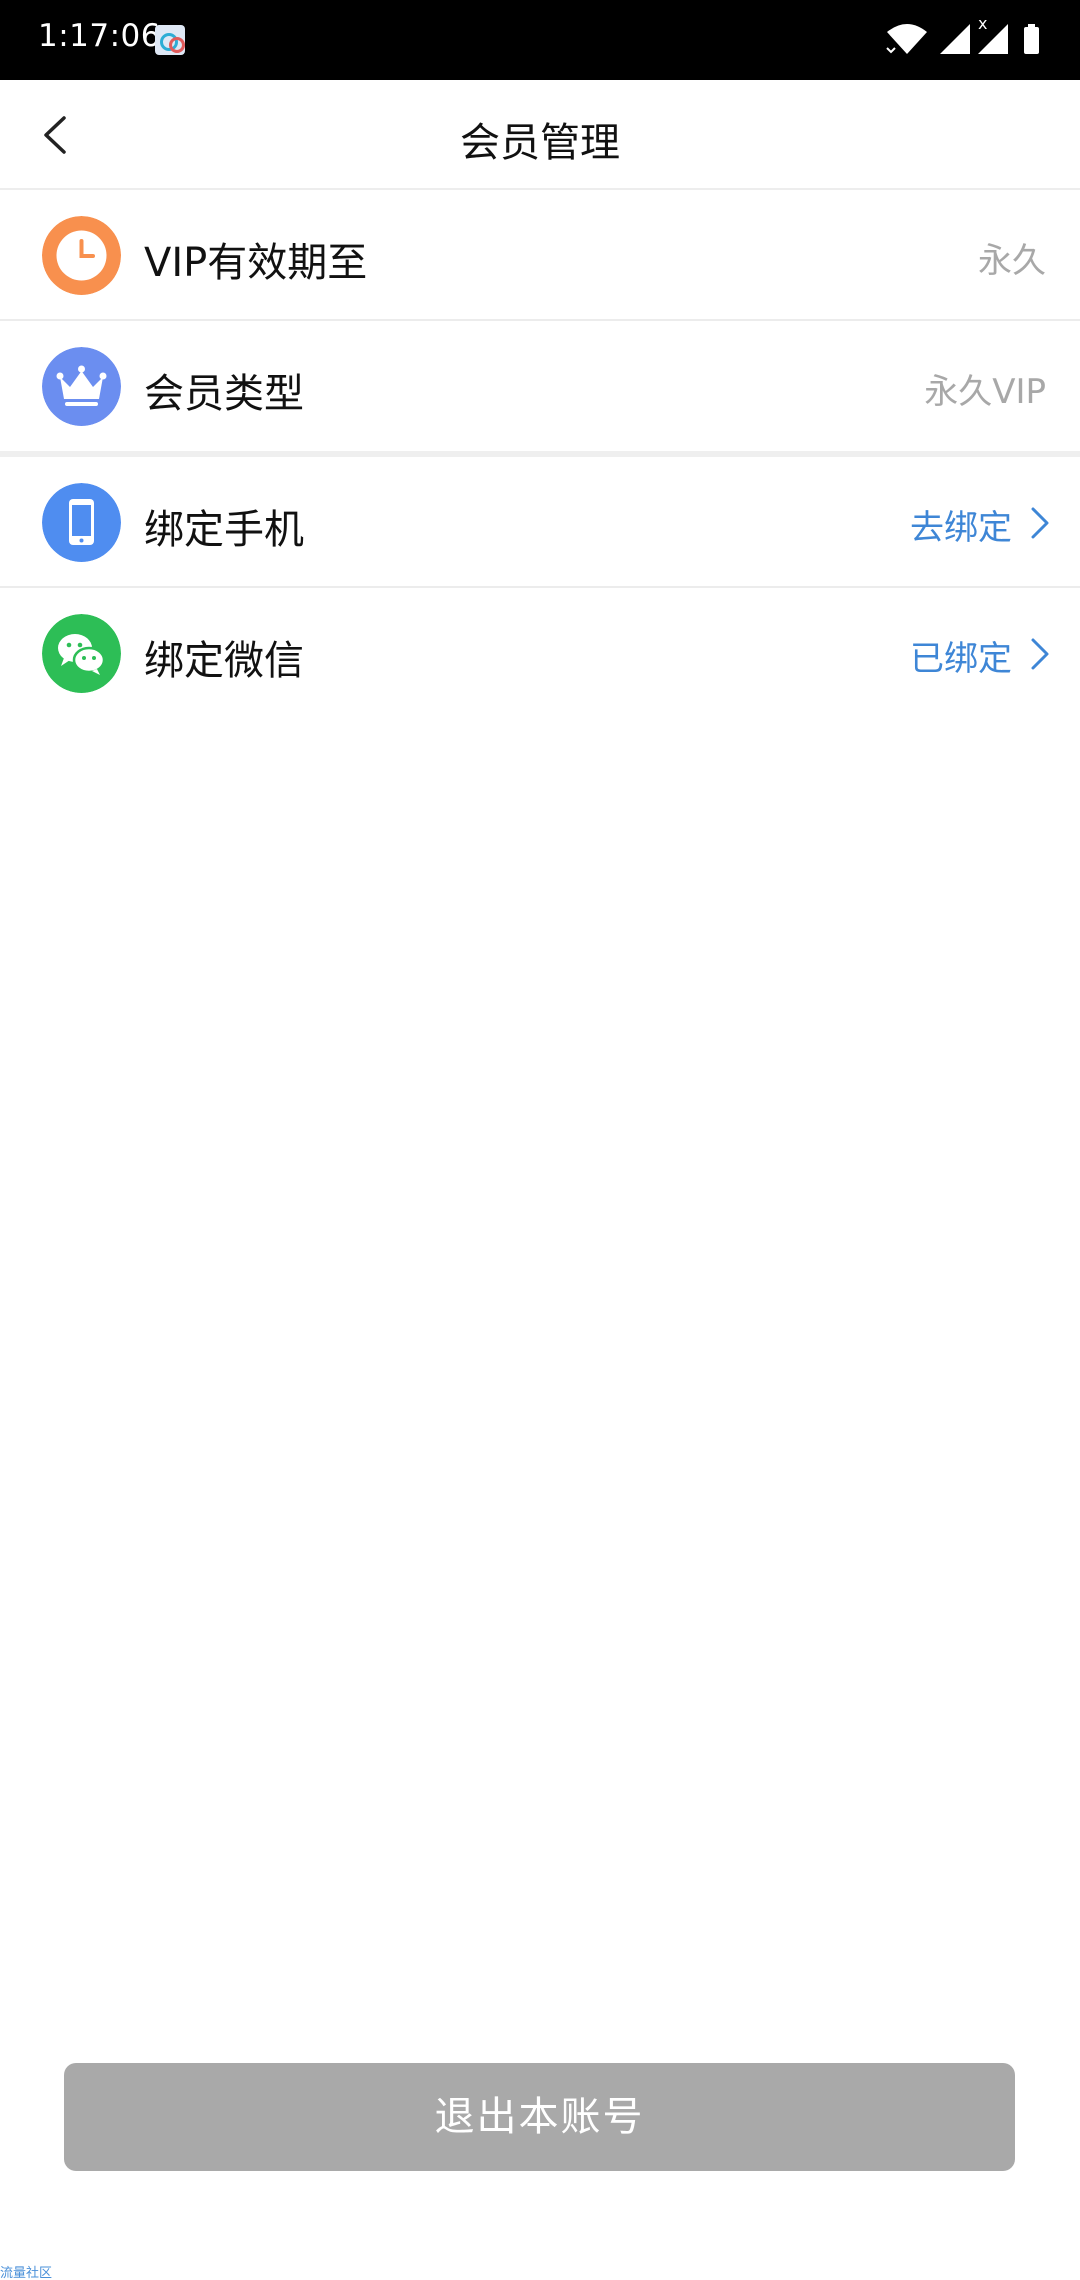 The image size is (1080, 2280). I want to click on app-notification-icon, so click(170, 40).